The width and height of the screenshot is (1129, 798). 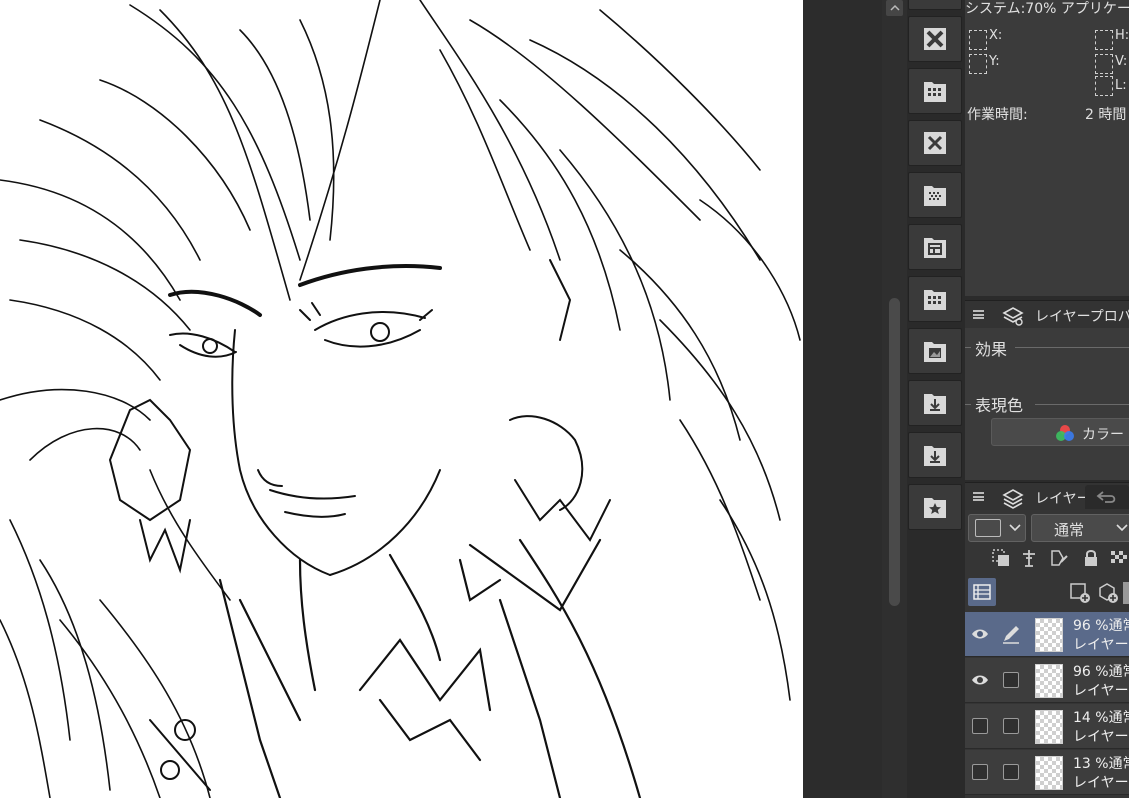 I want to click on layer-stack-icon, so click(x=1013, y=499).